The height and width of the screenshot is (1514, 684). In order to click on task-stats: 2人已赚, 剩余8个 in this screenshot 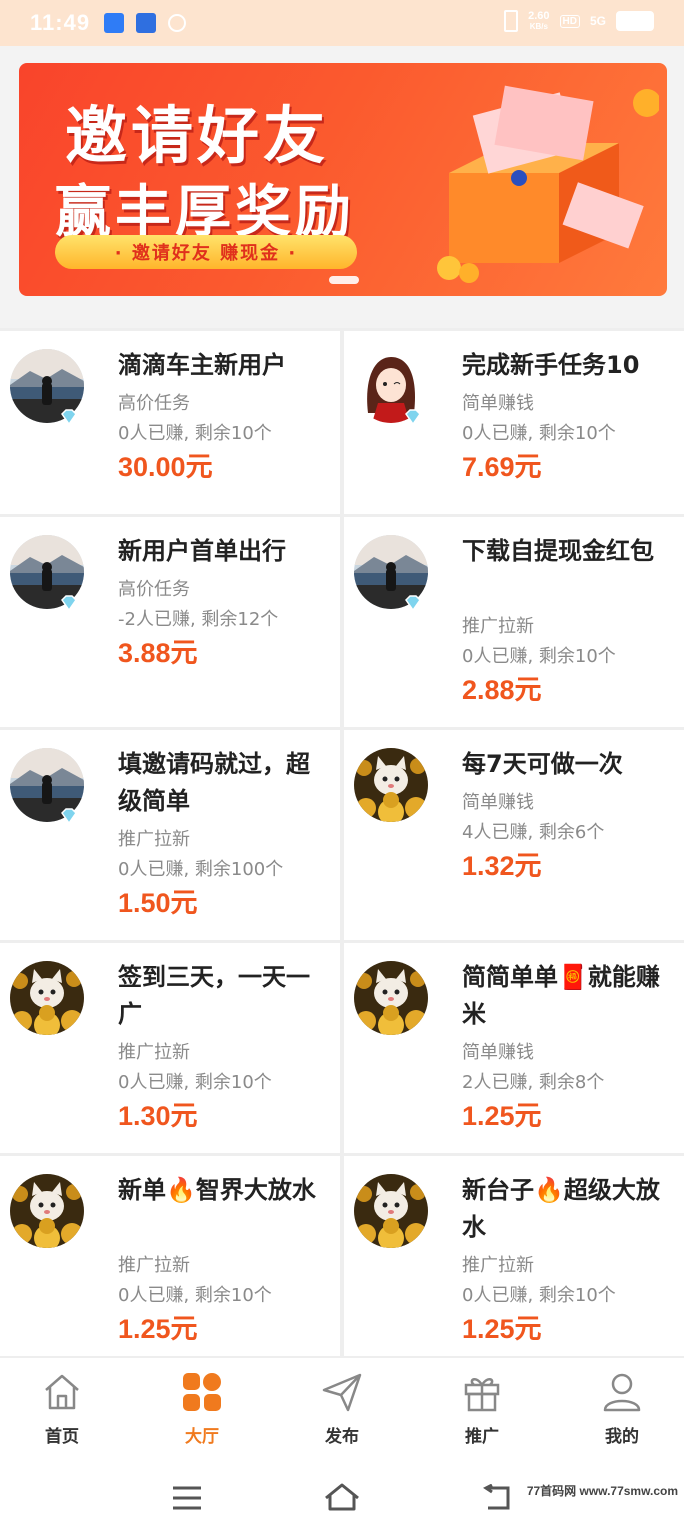, I will do `click(533, 1082)`.